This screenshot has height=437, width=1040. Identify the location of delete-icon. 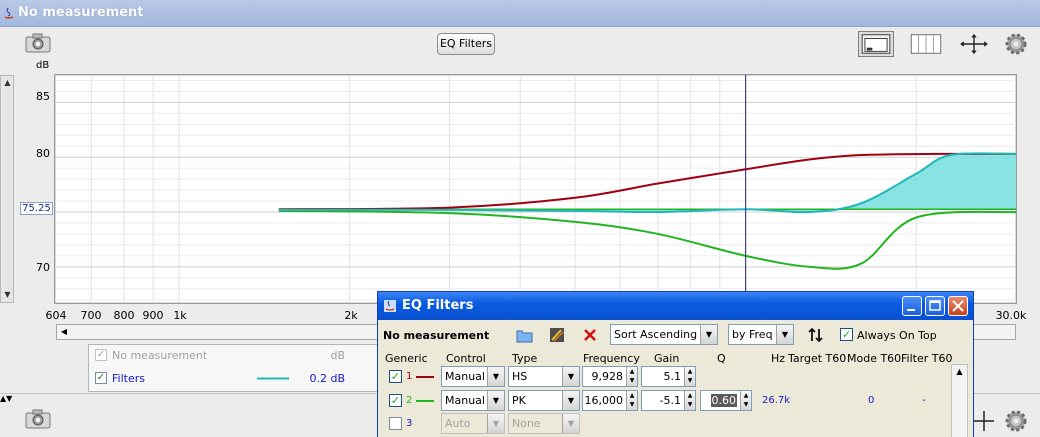
(590, 335).